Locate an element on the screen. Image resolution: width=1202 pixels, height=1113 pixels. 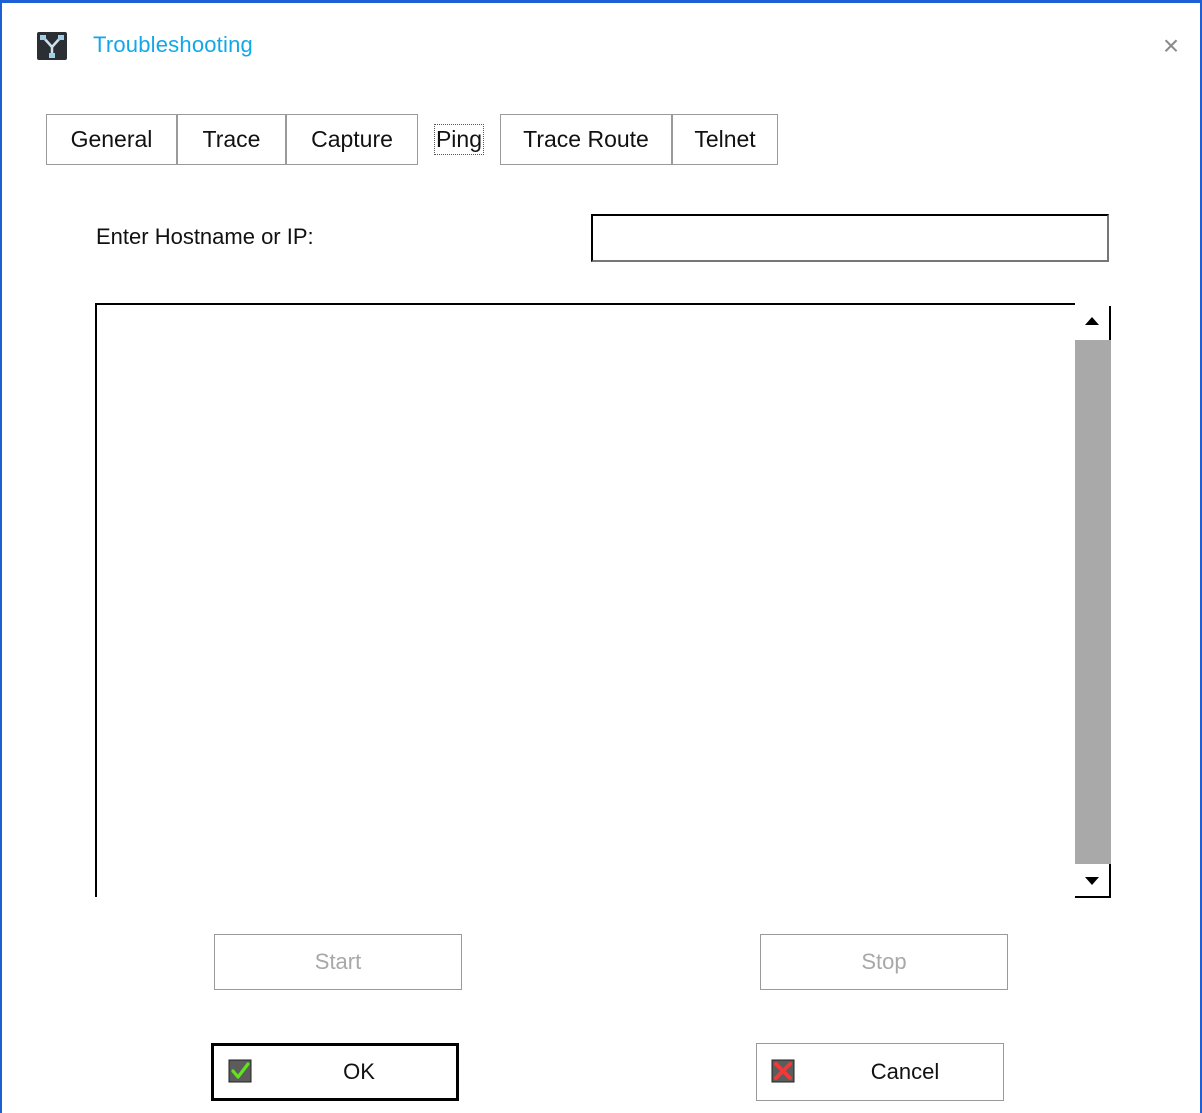
cancel-label: Cancel is located at coordinates (905, 1071).